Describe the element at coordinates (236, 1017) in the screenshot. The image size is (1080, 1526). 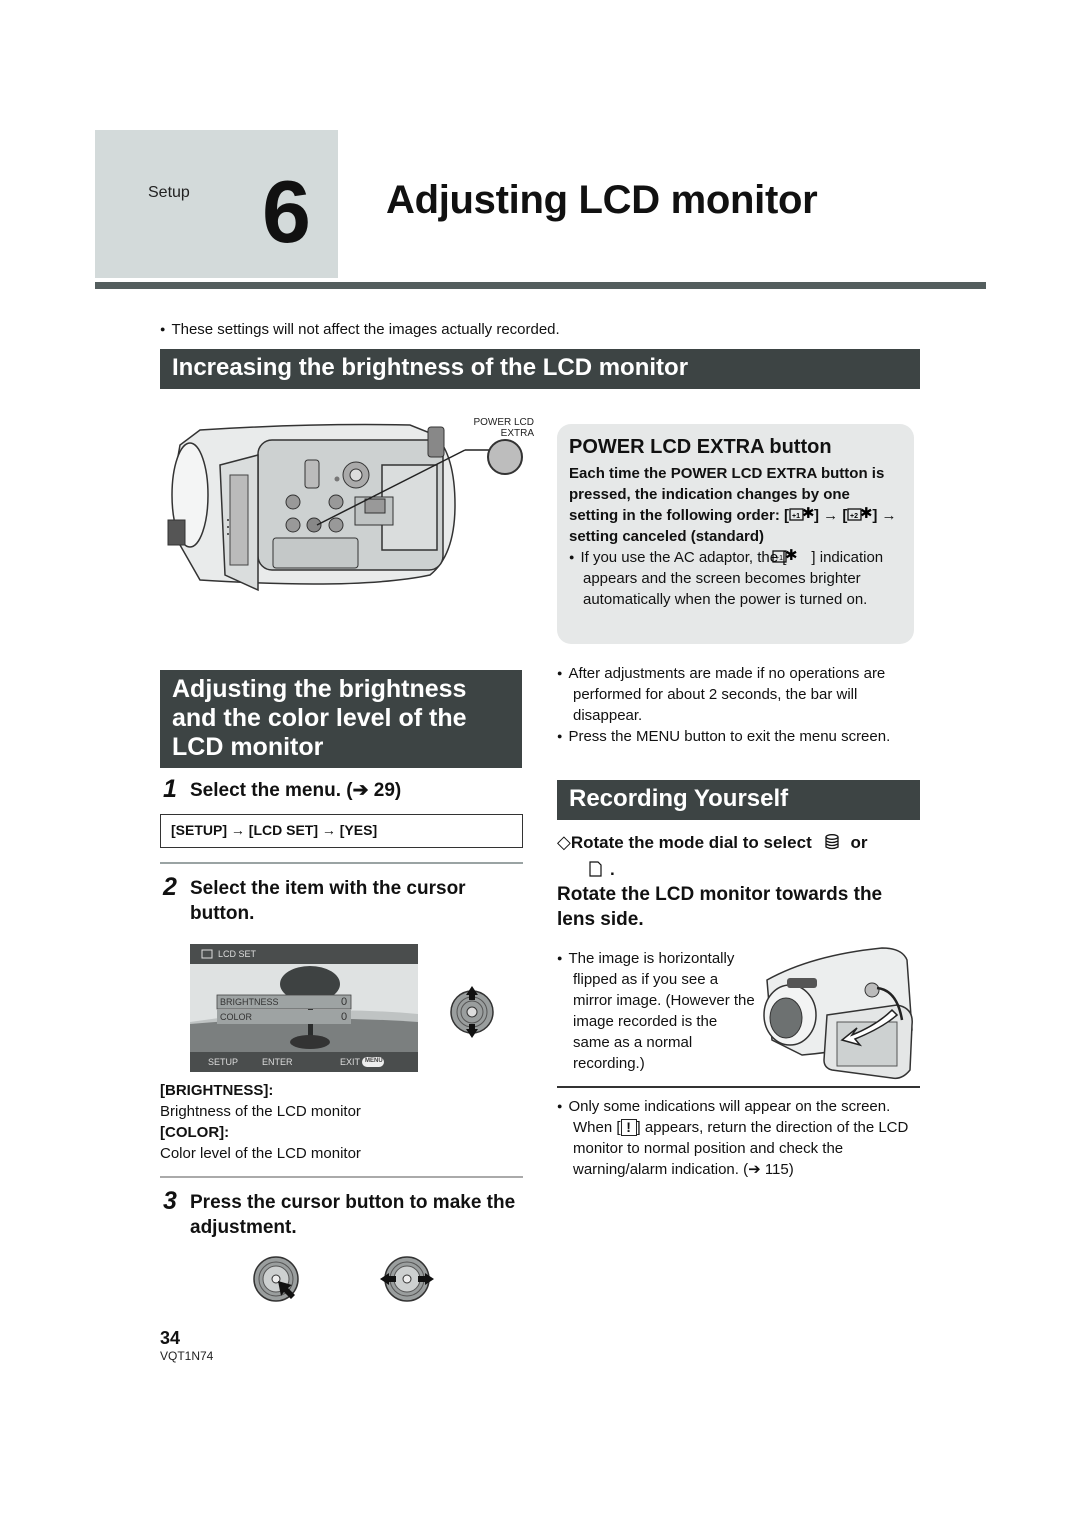
I see `lcd-item-color: COLOR` at that location.